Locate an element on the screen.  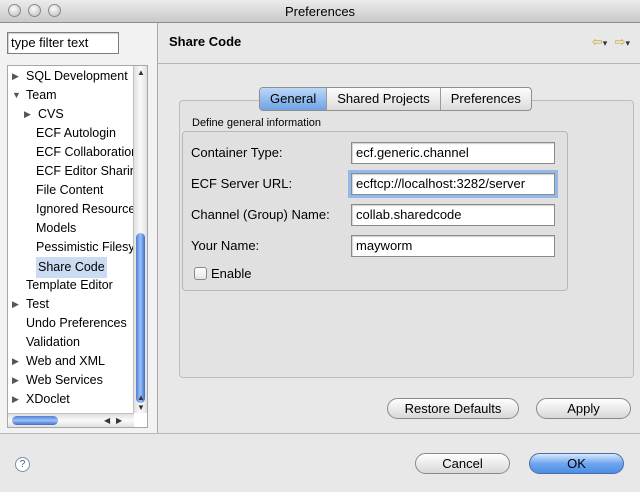
tree-item-label: Models is located at coordinates (56, 228).